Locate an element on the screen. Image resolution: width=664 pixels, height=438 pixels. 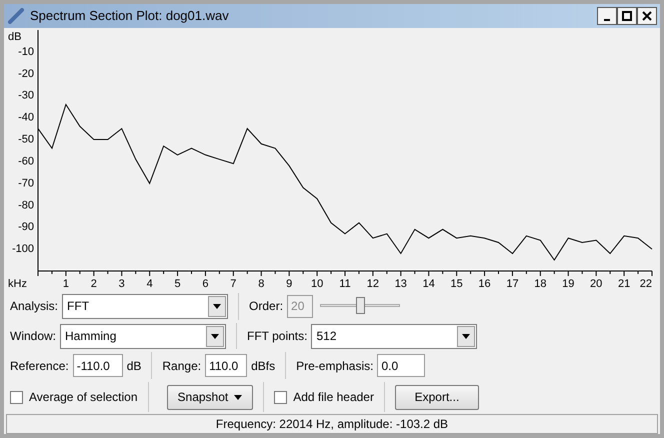
x-tick-label: 7 is located at coordinates (233, 284).